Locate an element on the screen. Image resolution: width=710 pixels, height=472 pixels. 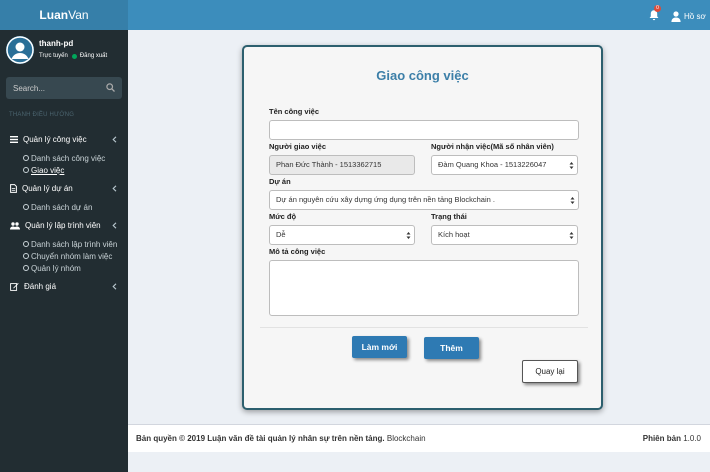
avatar is located at coordinates (20, 50).